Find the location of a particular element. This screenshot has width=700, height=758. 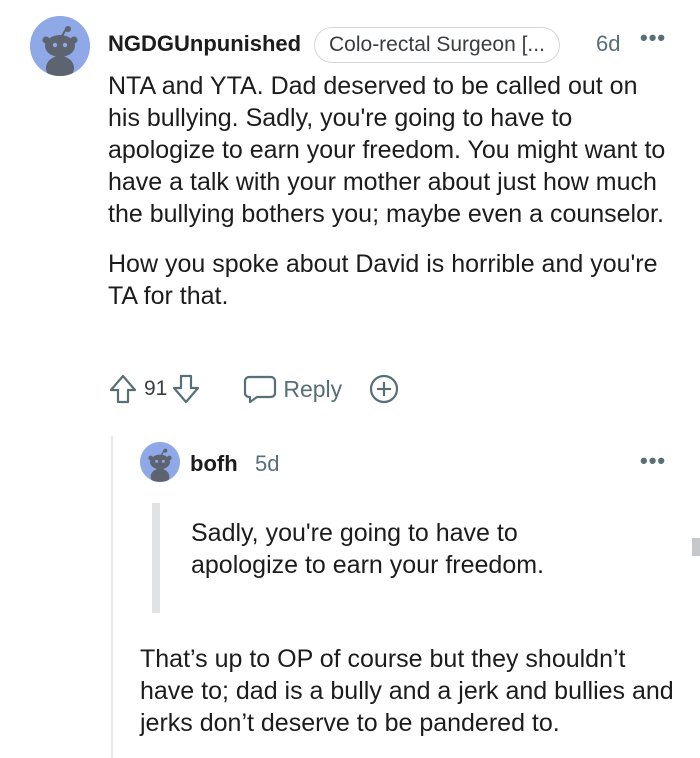

reply-more-options-button: ••• is located at coordinates (653, 461).